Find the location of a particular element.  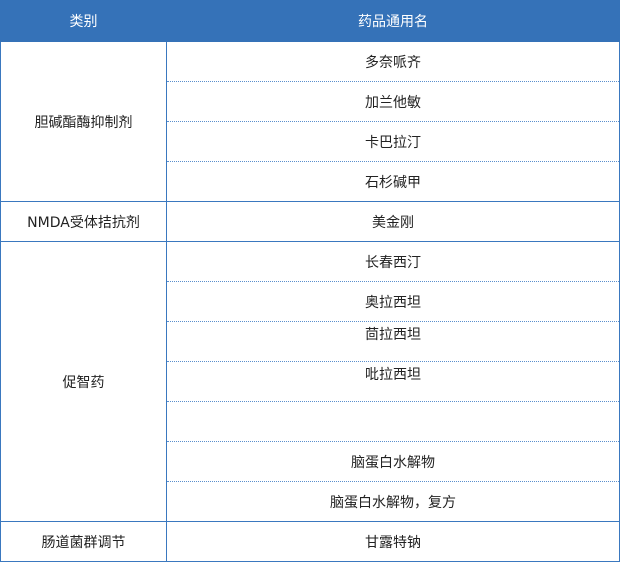

drug-cell: 脑蛋白水解物 is located at coordinates (393, 461).